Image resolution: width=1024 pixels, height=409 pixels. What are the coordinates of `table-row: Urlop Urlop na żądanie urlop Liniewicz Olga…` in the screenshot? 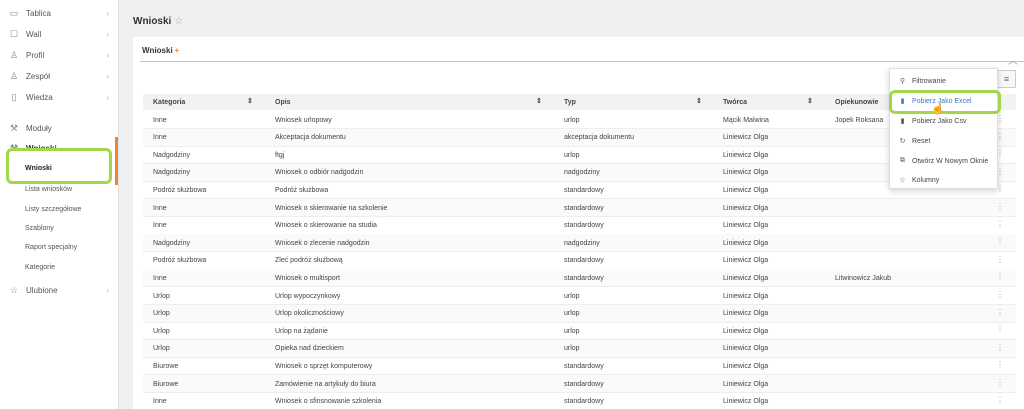 It's located at (579, 331).